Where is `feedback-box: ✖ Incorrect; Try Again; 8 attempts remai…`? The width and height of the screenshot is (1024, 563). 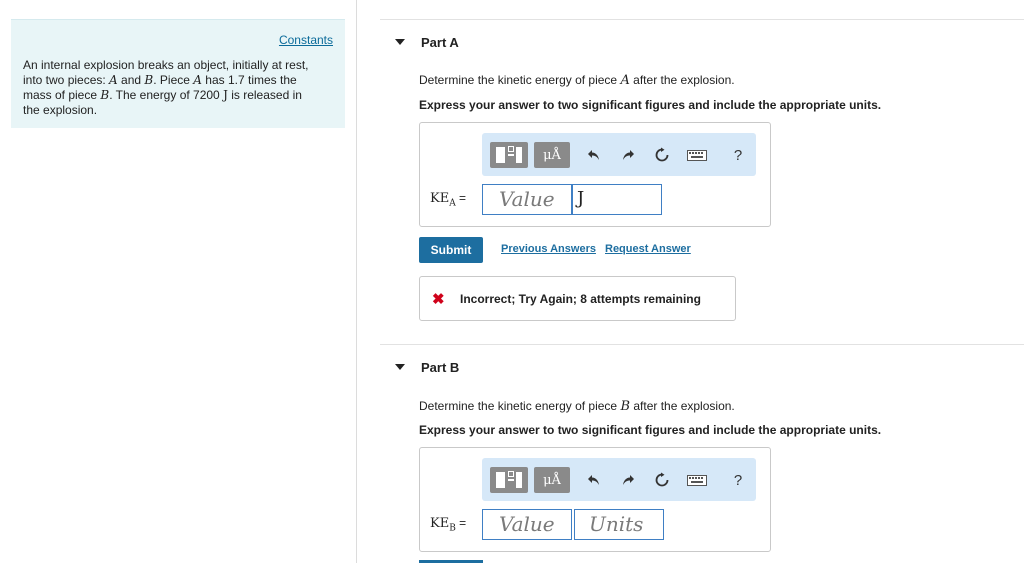
feedback-box: ✖ Incorrect; Try Again; 8 attempts remai… is located at coordinates (577, 298).